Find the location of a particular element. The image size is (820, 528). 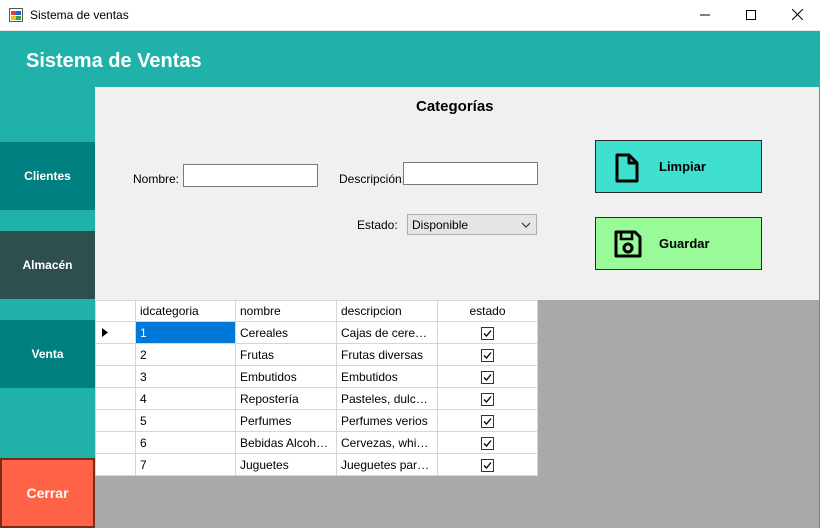

limpiar-label: Limpiar is located at coordinates (682, 166).